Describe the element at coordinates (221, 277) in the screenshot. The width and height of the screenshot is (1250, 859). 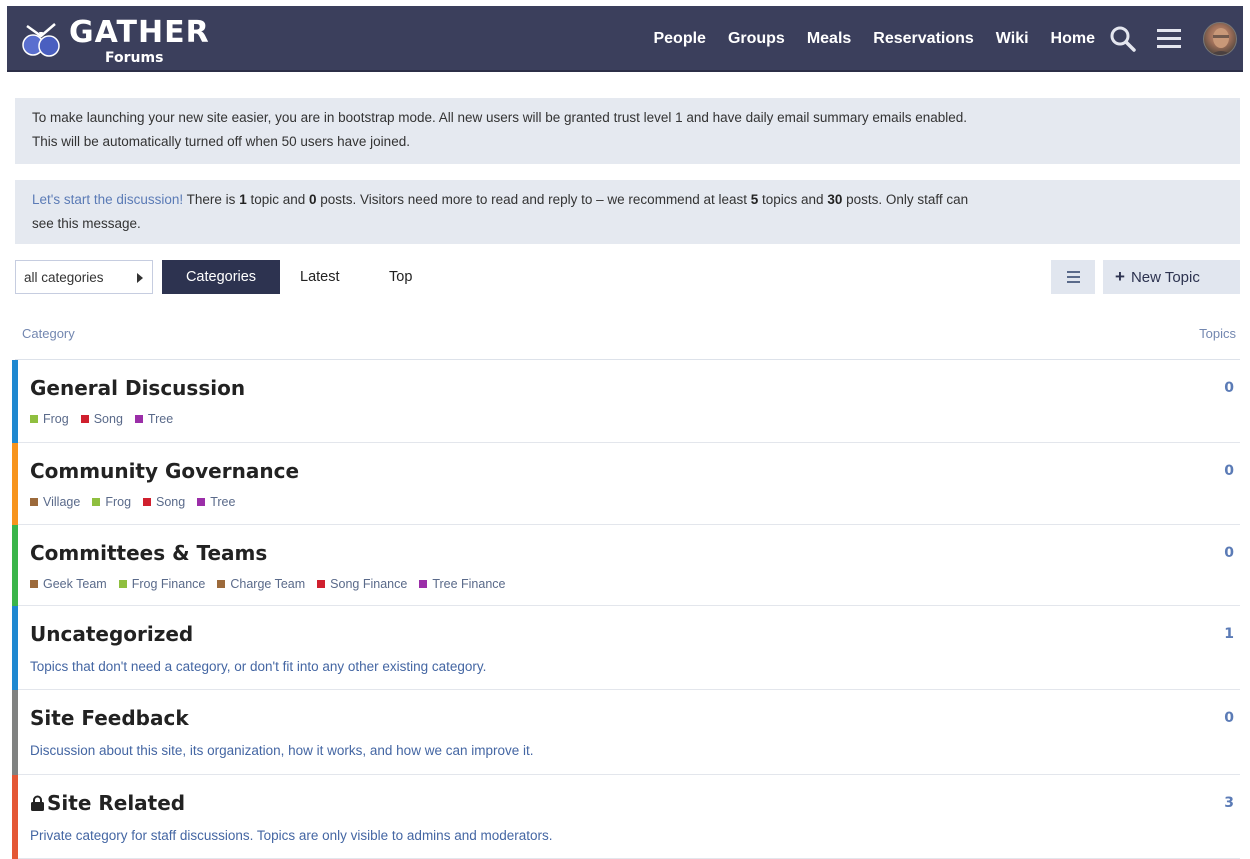
I see `tab-categories: Categories` at that location.